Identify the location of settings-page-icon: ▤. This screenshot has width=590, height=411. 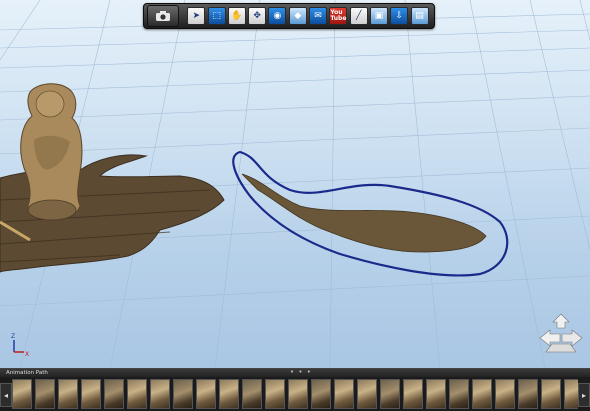
(419, 15).